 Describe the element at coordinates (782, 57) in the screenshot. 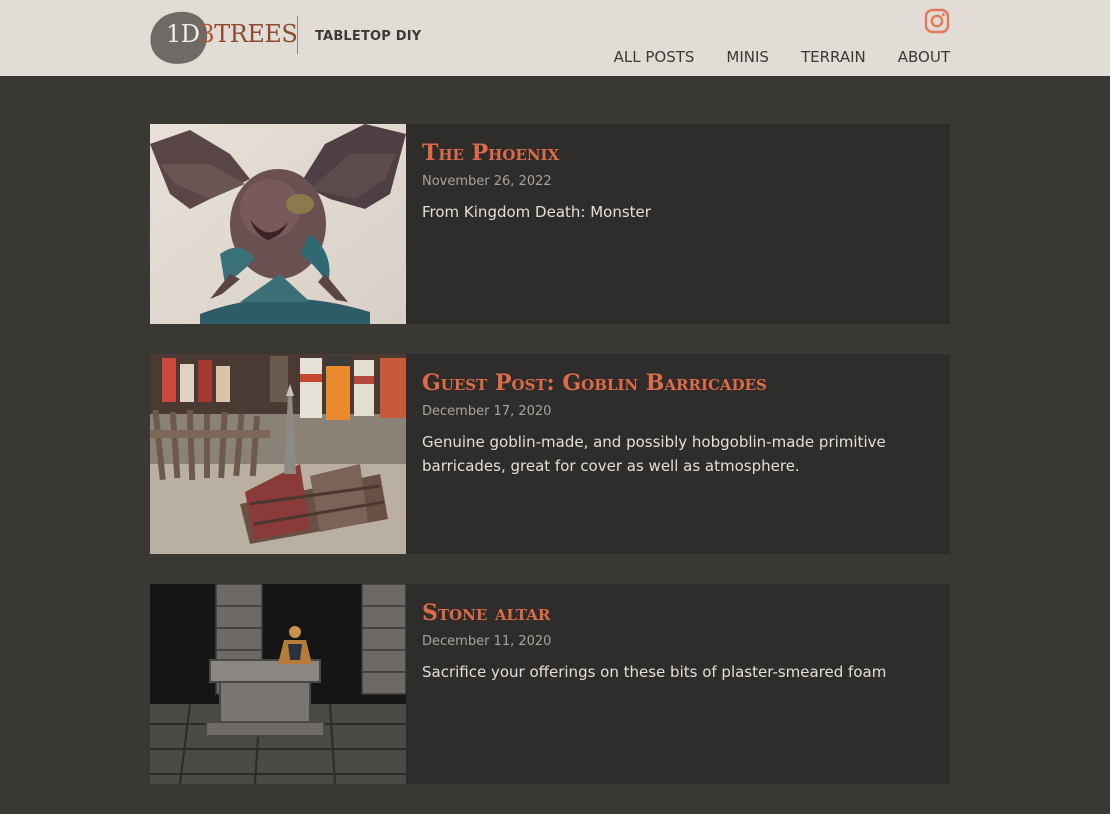

I see `main-nav: ALL POSTS MINIS TERRAIN ABOUT` at that location.